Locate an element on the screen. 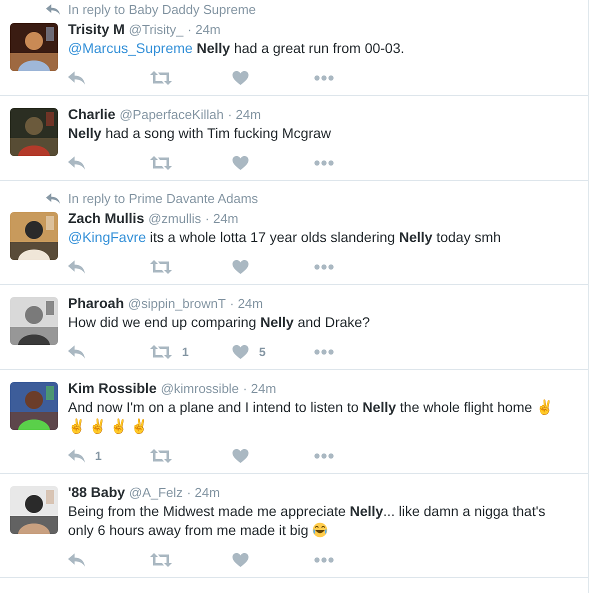 The height and width of the screenshot is (593, 589). user-name: '88 Baby is located at coordinates (97, 492).